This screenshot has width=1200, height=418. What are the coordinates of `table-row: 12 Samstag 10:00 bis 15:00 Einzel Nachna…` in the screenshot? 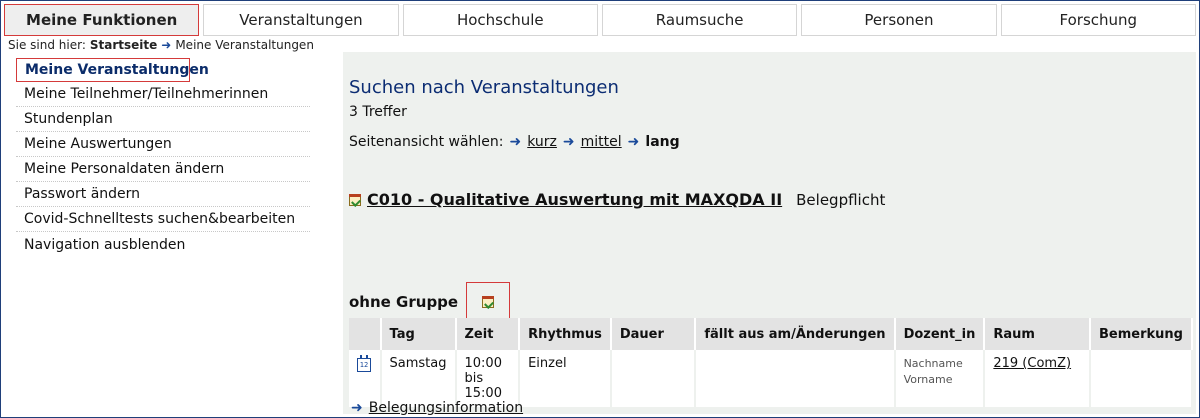 It's located at (771, 378).